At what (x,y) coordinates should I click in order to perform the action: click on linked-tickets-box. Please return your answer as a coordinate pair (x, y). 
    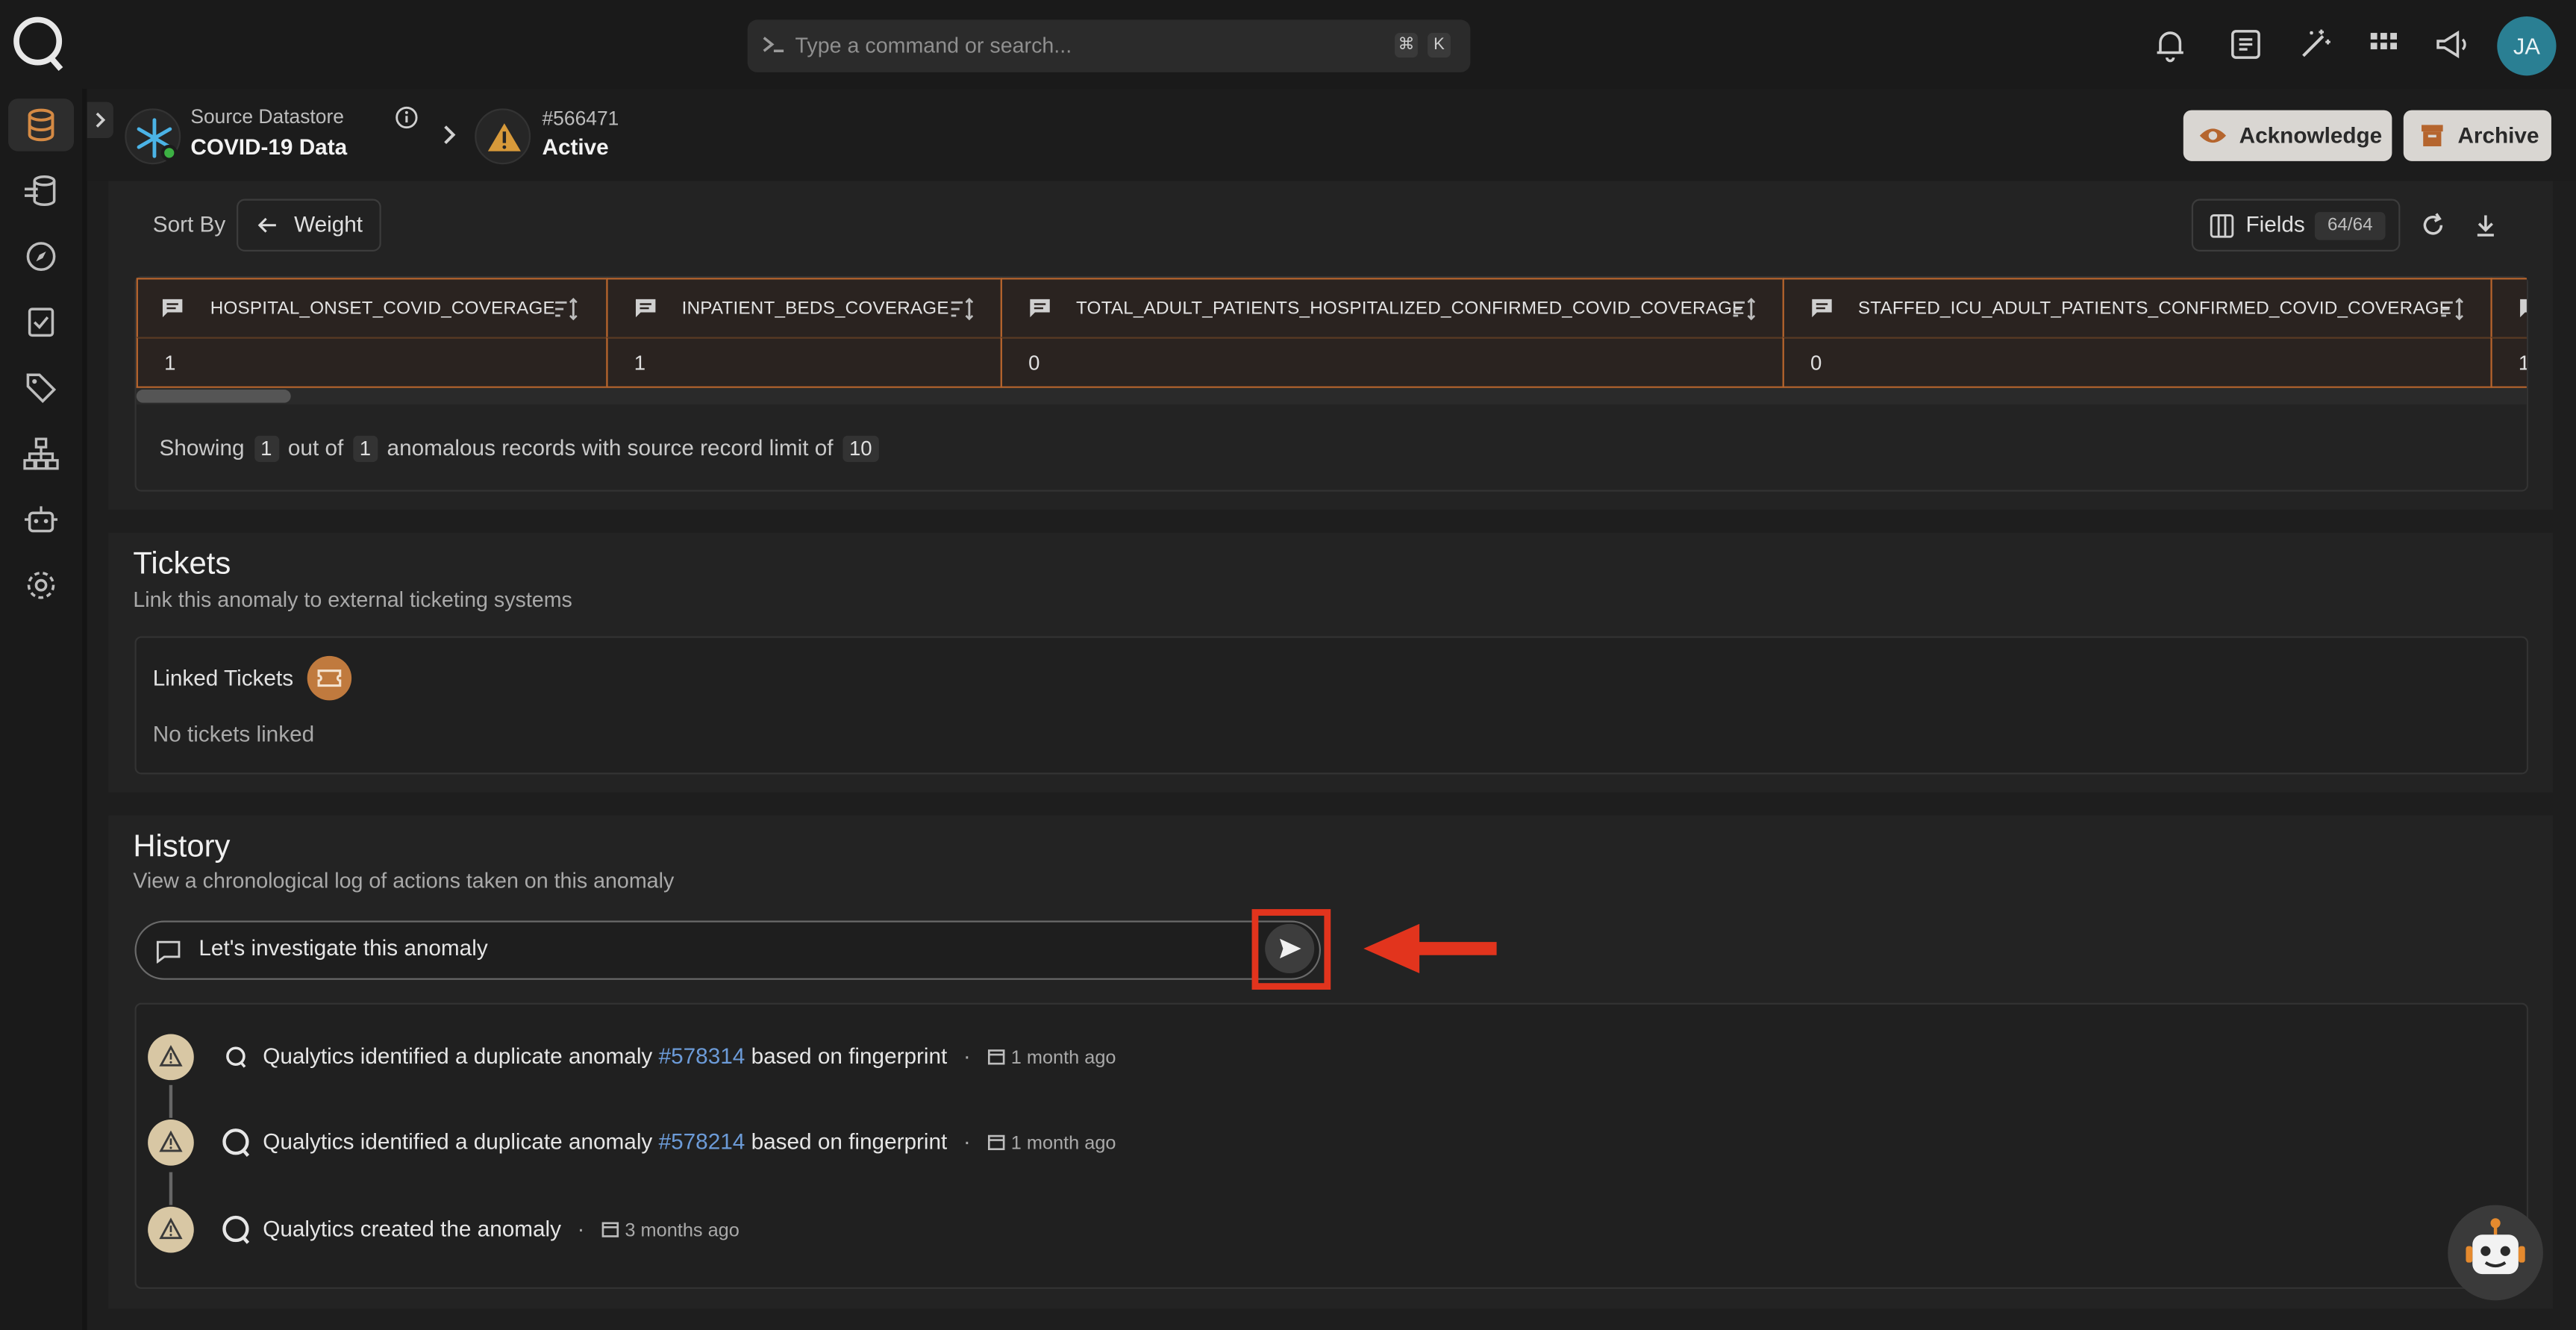
    Looking at the image, I should click on (1331, 705).